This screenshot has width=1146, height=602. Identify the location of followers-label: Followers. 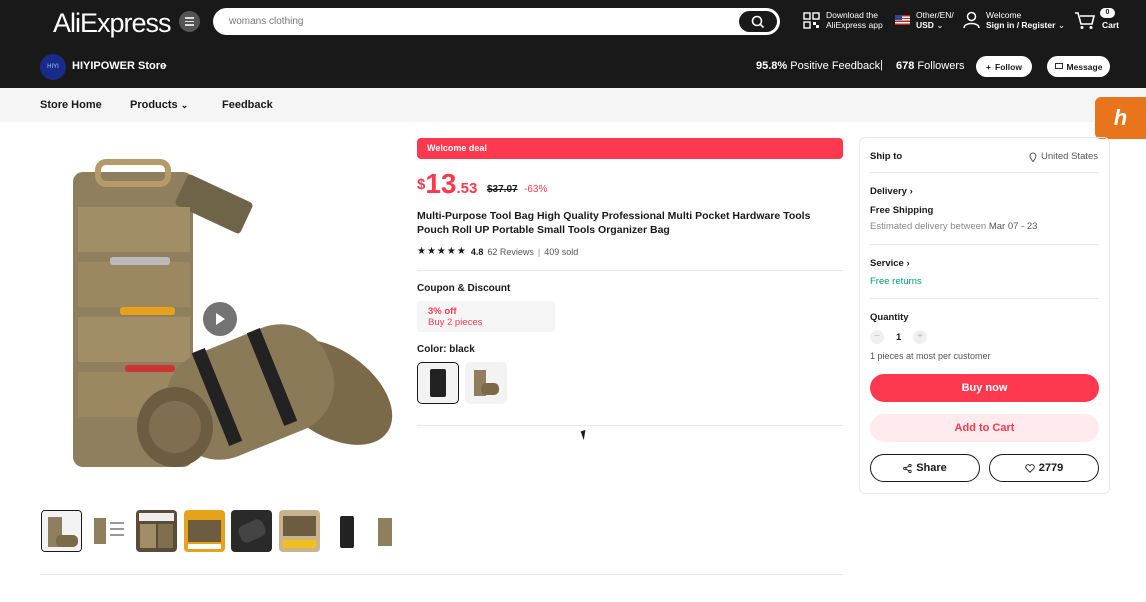
(941, 66).